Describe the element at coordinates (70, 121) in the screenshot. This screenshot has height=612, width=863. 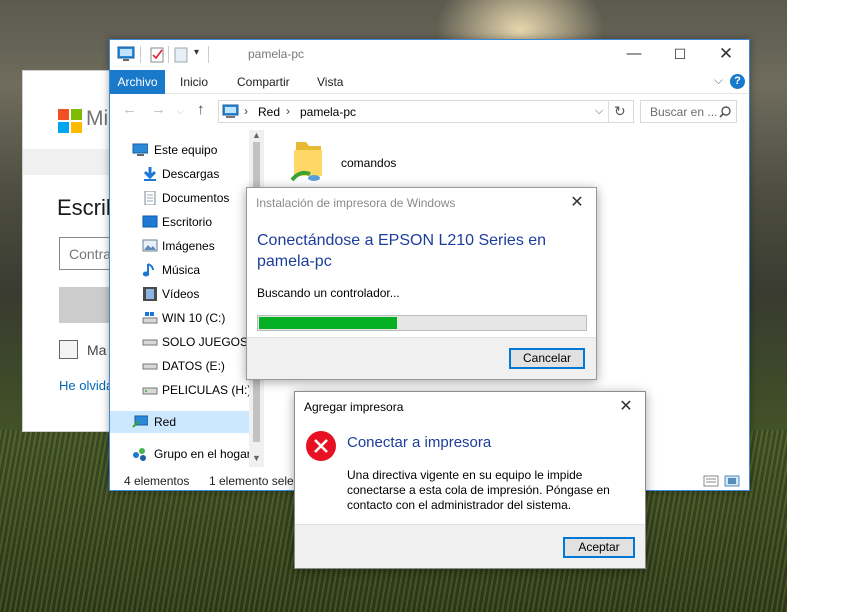
I see `microsoft-logo-icon` at that location.